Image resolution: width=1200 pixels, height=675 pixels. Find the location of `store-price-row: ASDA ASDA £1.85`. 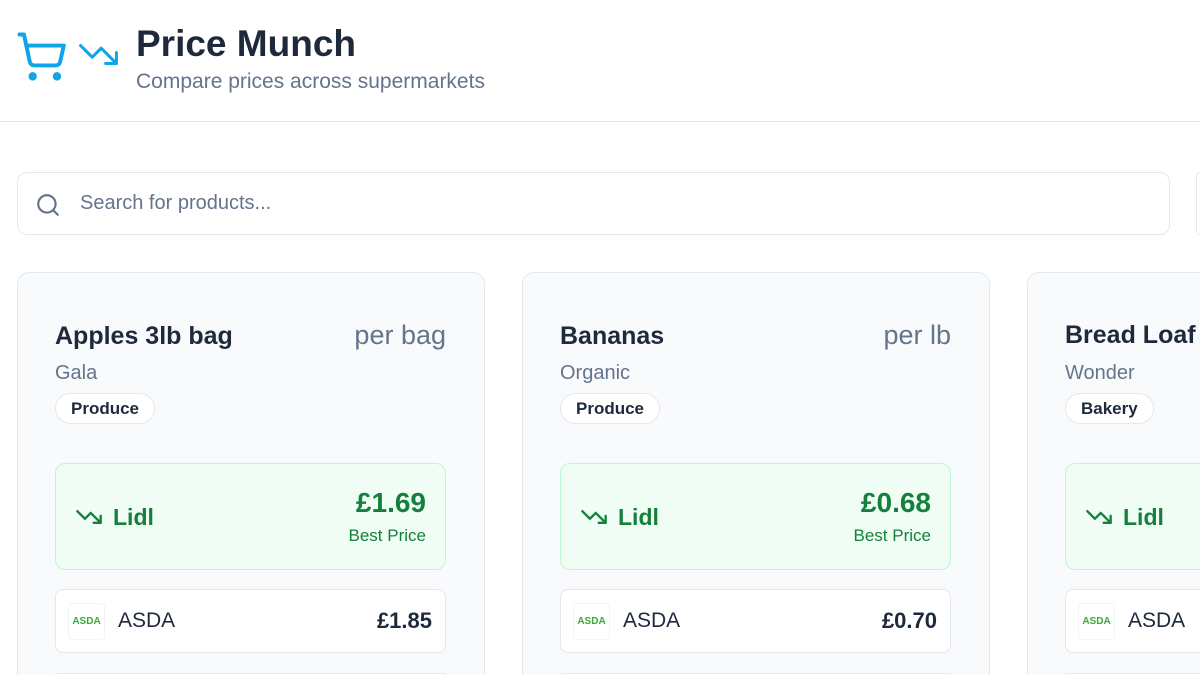

store-price-row: ASDA ASDA £1.85 is located at coordinates (250, 621).